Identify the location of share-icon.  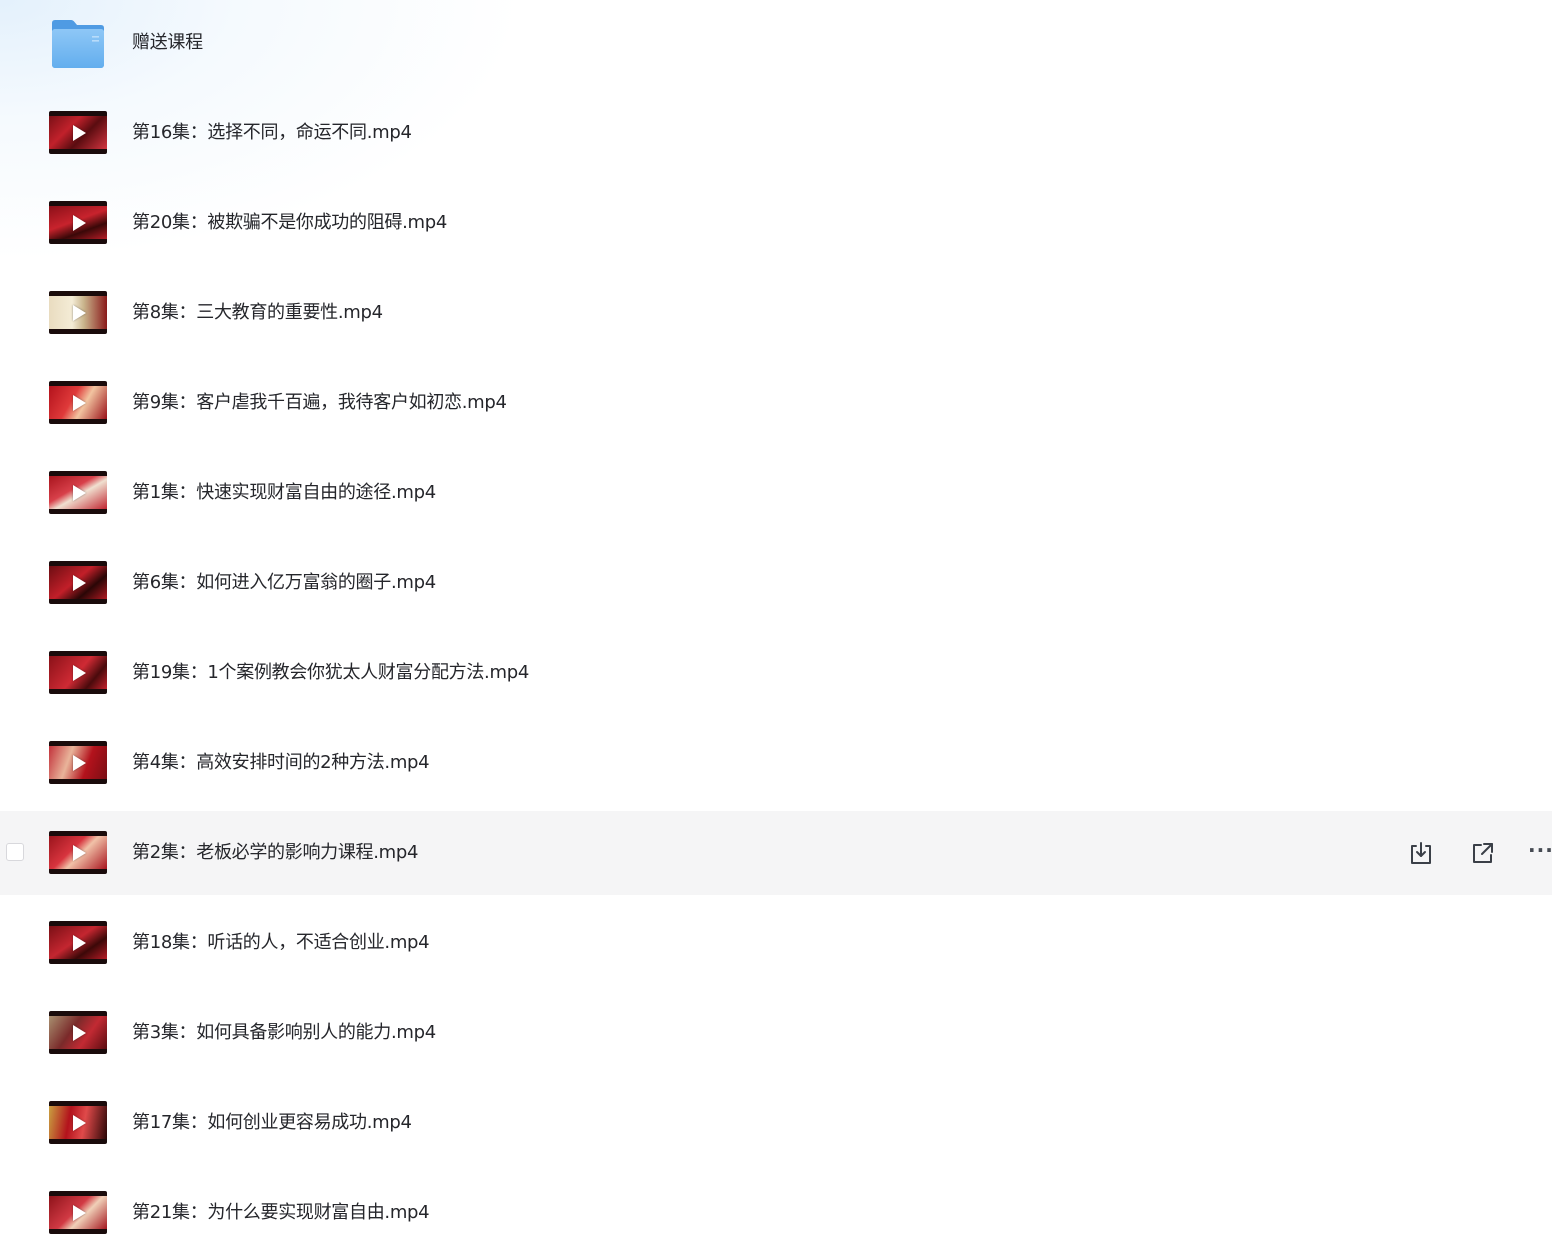
(1482, 856).